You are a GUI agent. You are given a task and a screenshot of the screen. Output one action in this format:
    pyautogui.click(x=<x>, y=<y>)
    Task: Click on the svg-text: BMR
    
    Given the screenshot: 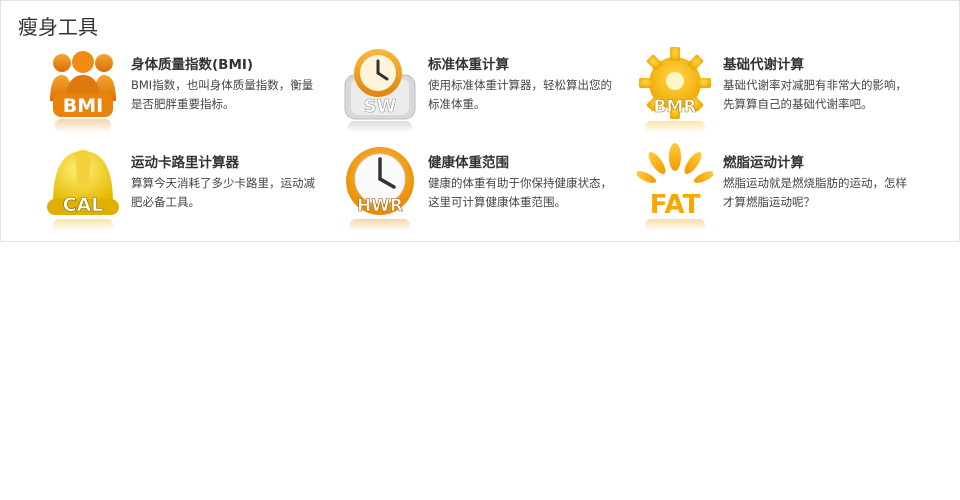 What is the action you would take?
    pyautogui.click(x=675, y=107)
    